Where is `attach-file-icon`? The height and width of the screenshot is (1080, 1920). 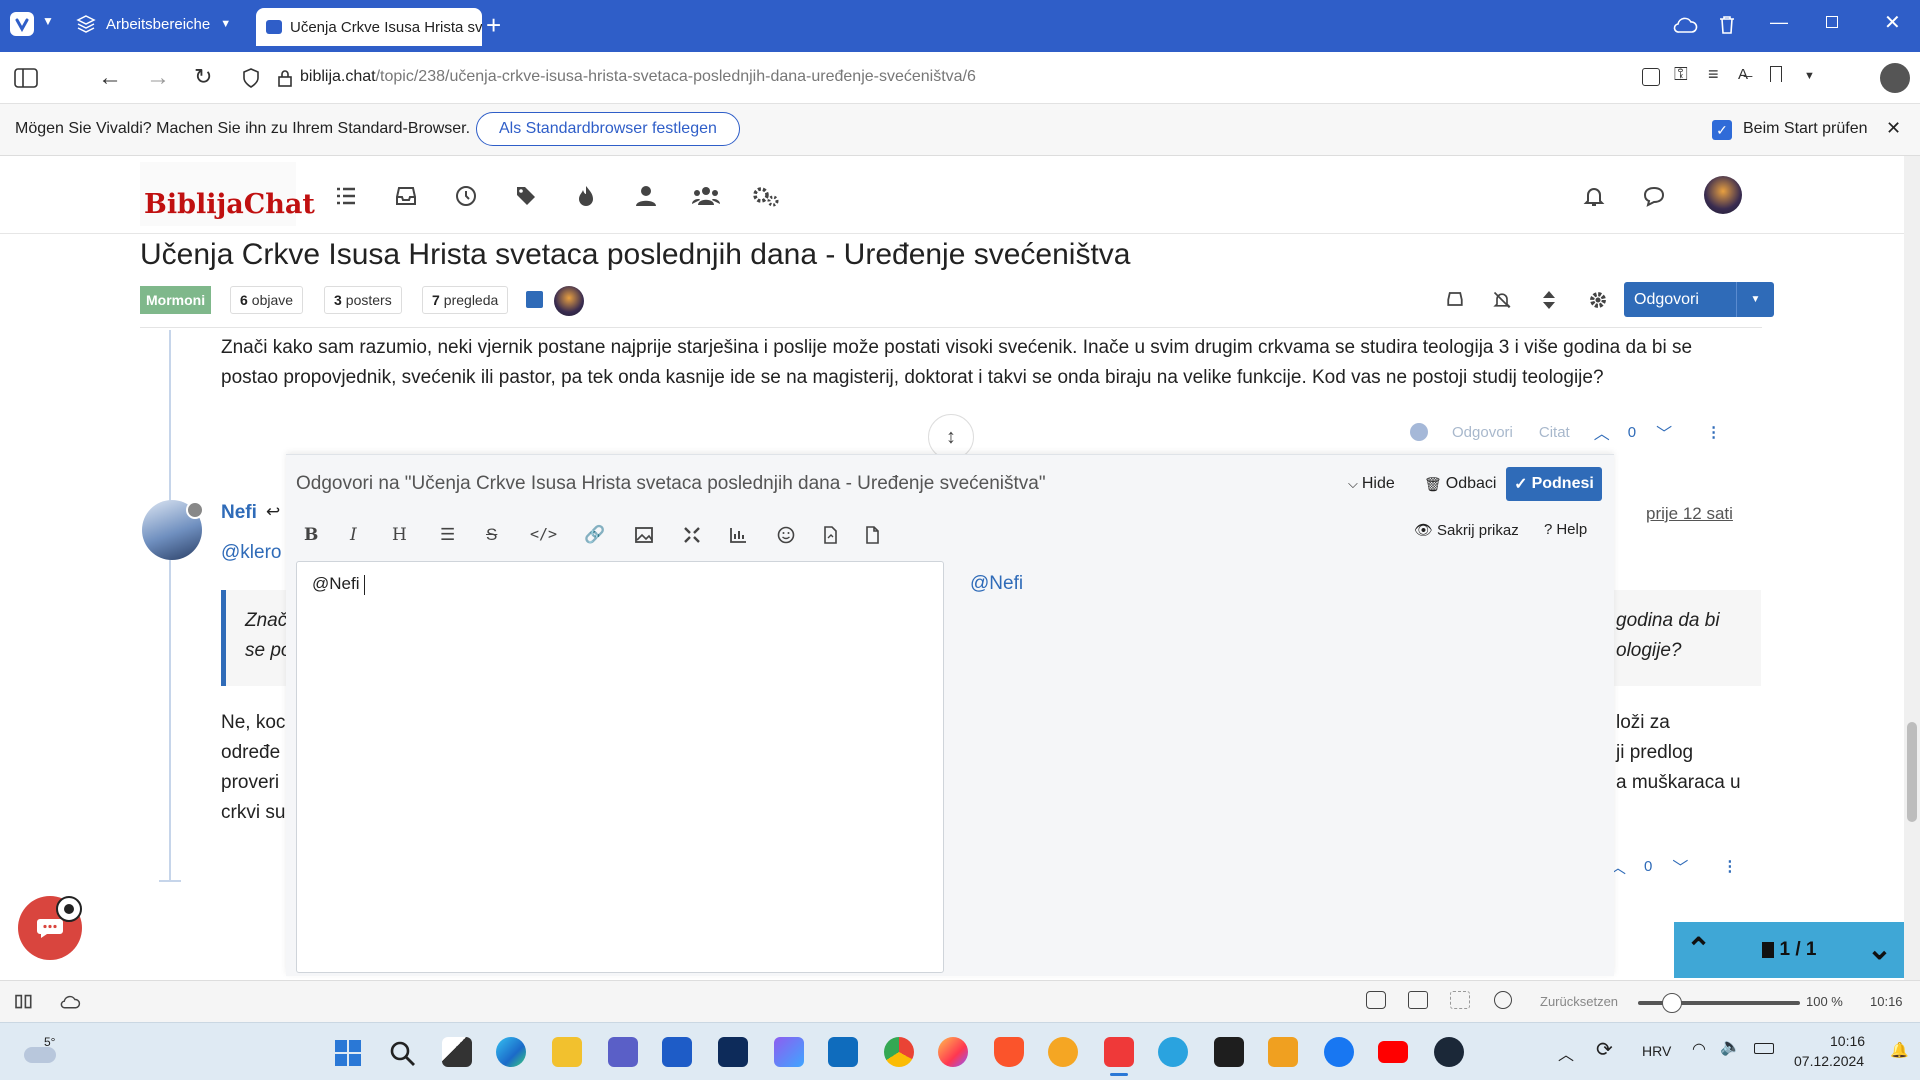
attach-file-icon is located at coordinates (872, 535).